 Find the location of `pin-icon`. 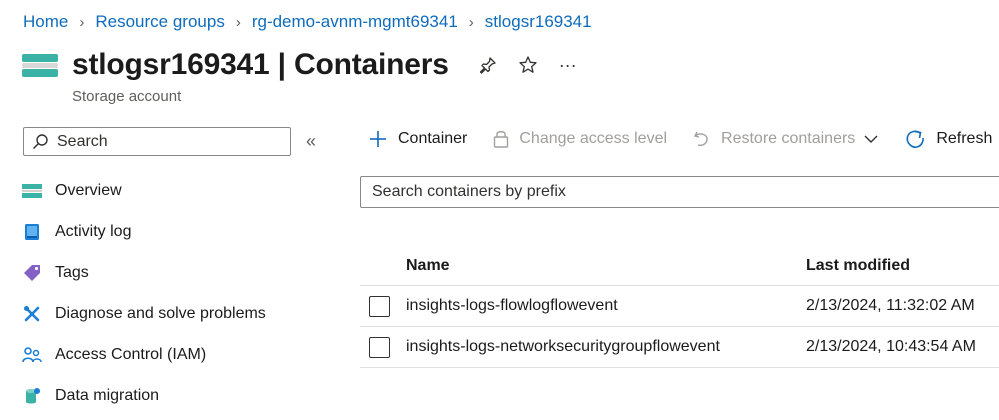

pin-icon is located at coordinates (488, 65).